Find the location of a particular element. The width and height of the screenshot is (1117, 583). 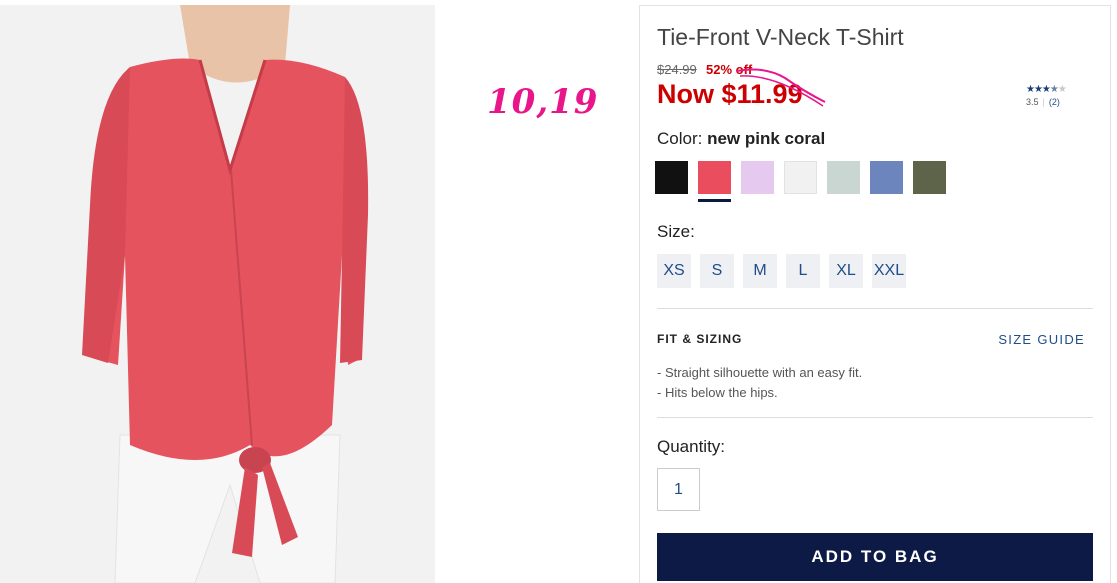

color-swatch-black is located at coordinates (671, 177).